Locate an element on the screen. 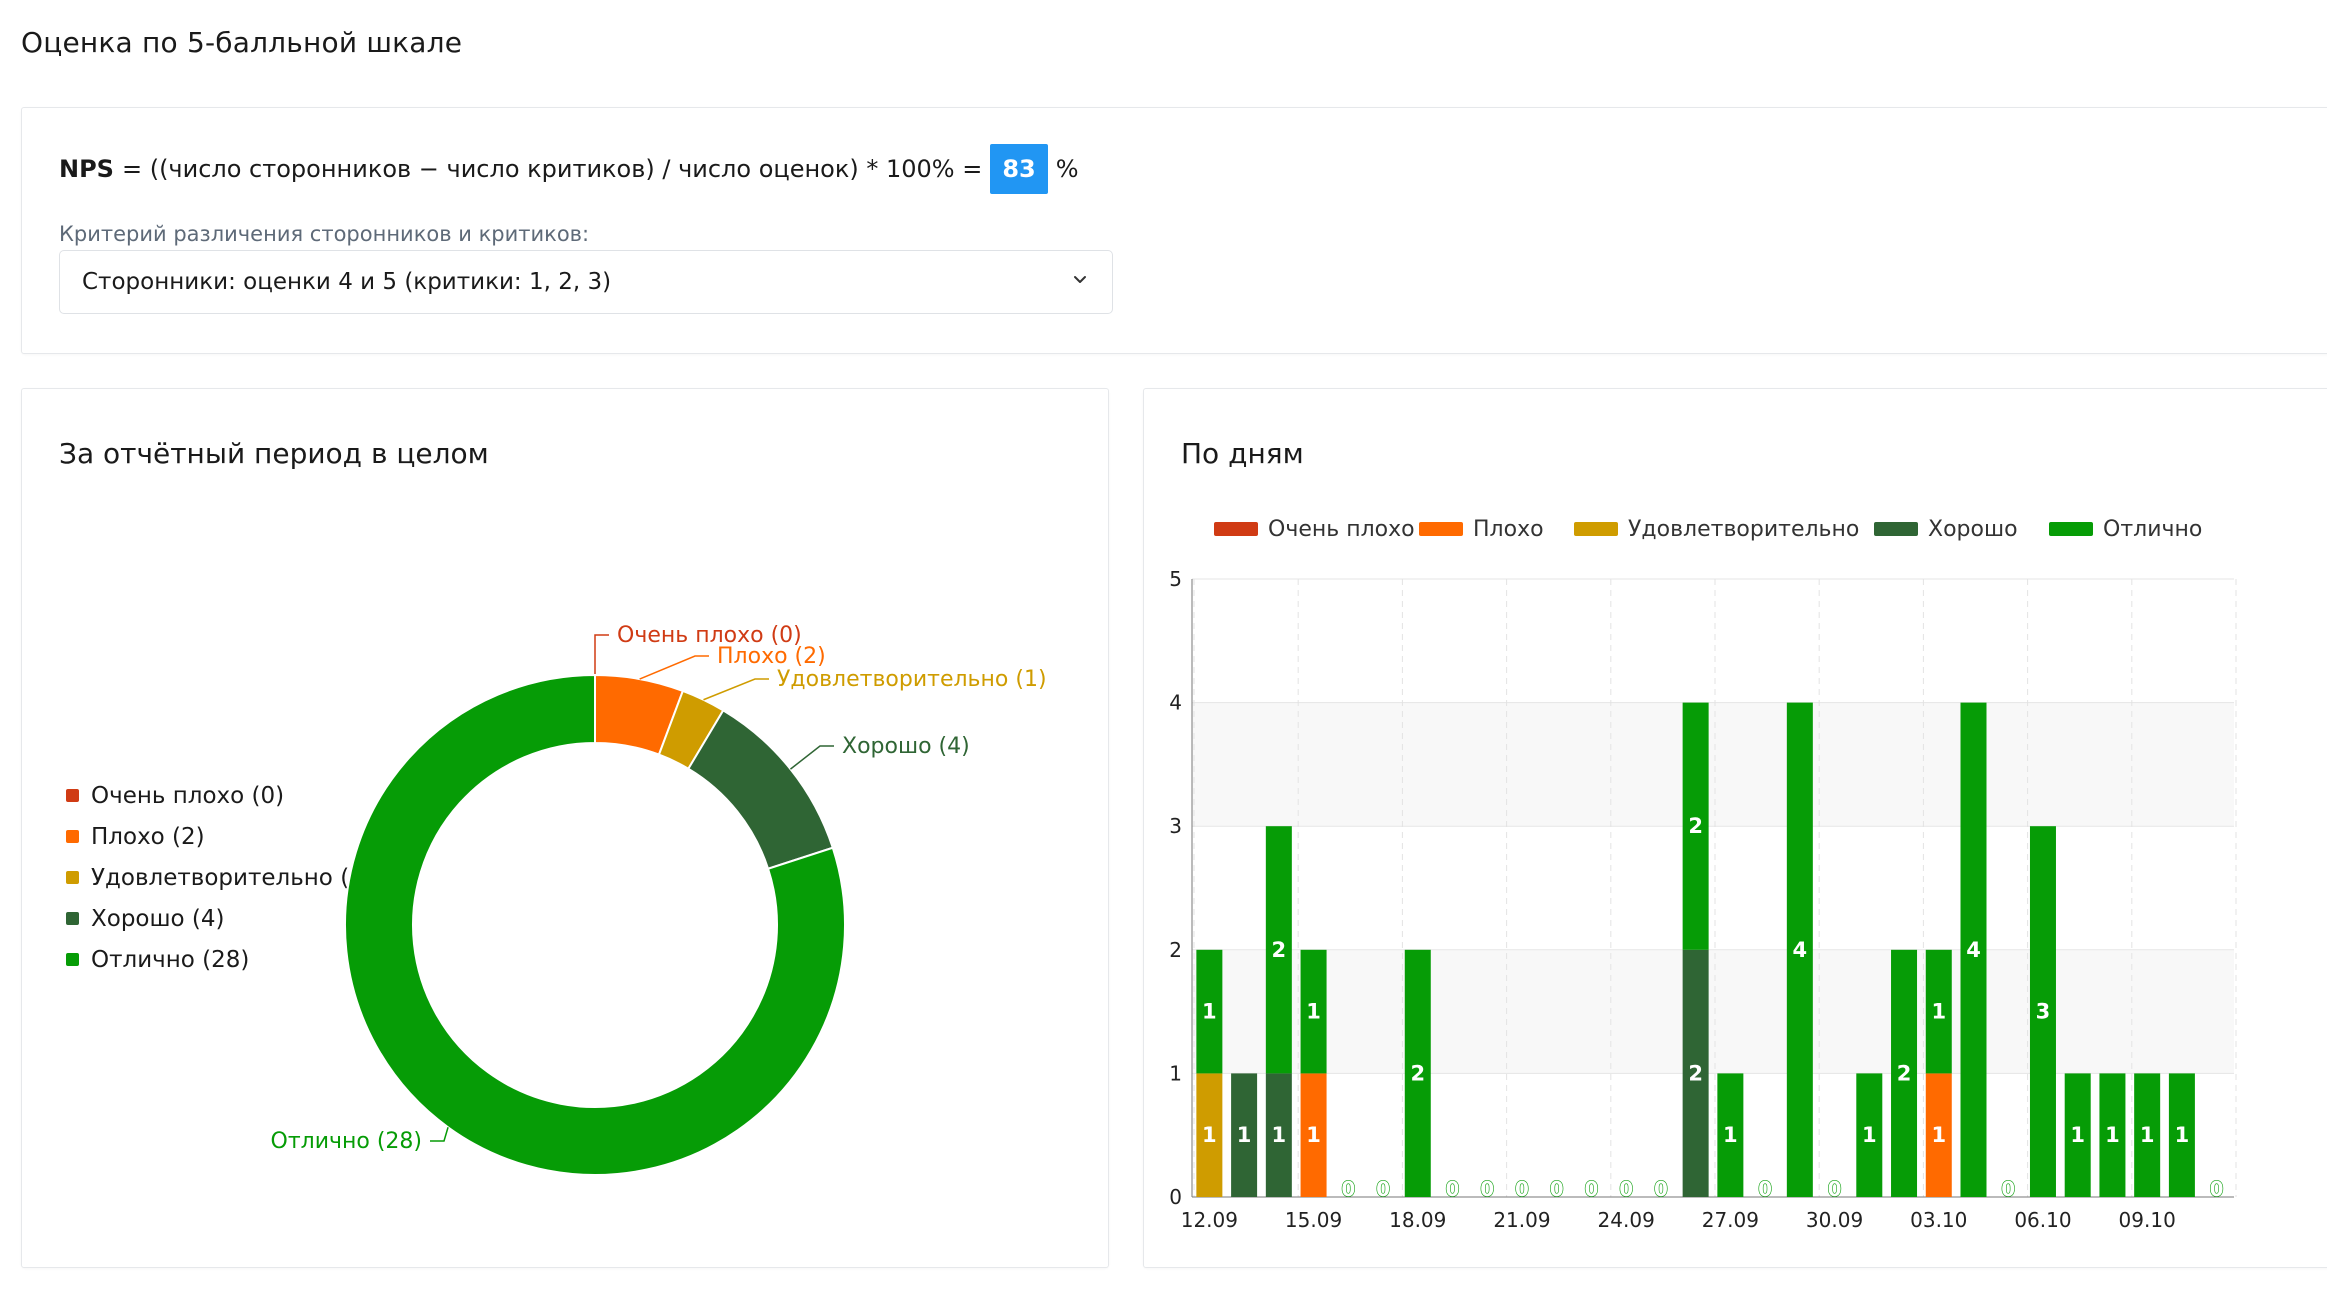 The width and height of the screenshot is (2327, 1295). y-tick-label: 4 is located at coordinates (1175, 703).